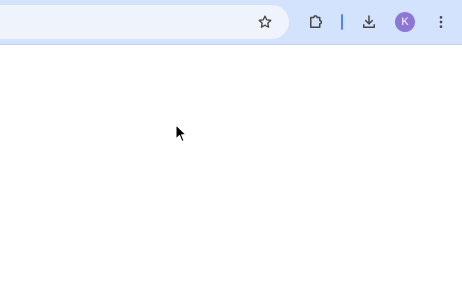  I want to click on downloads-button, so click(369, 22).